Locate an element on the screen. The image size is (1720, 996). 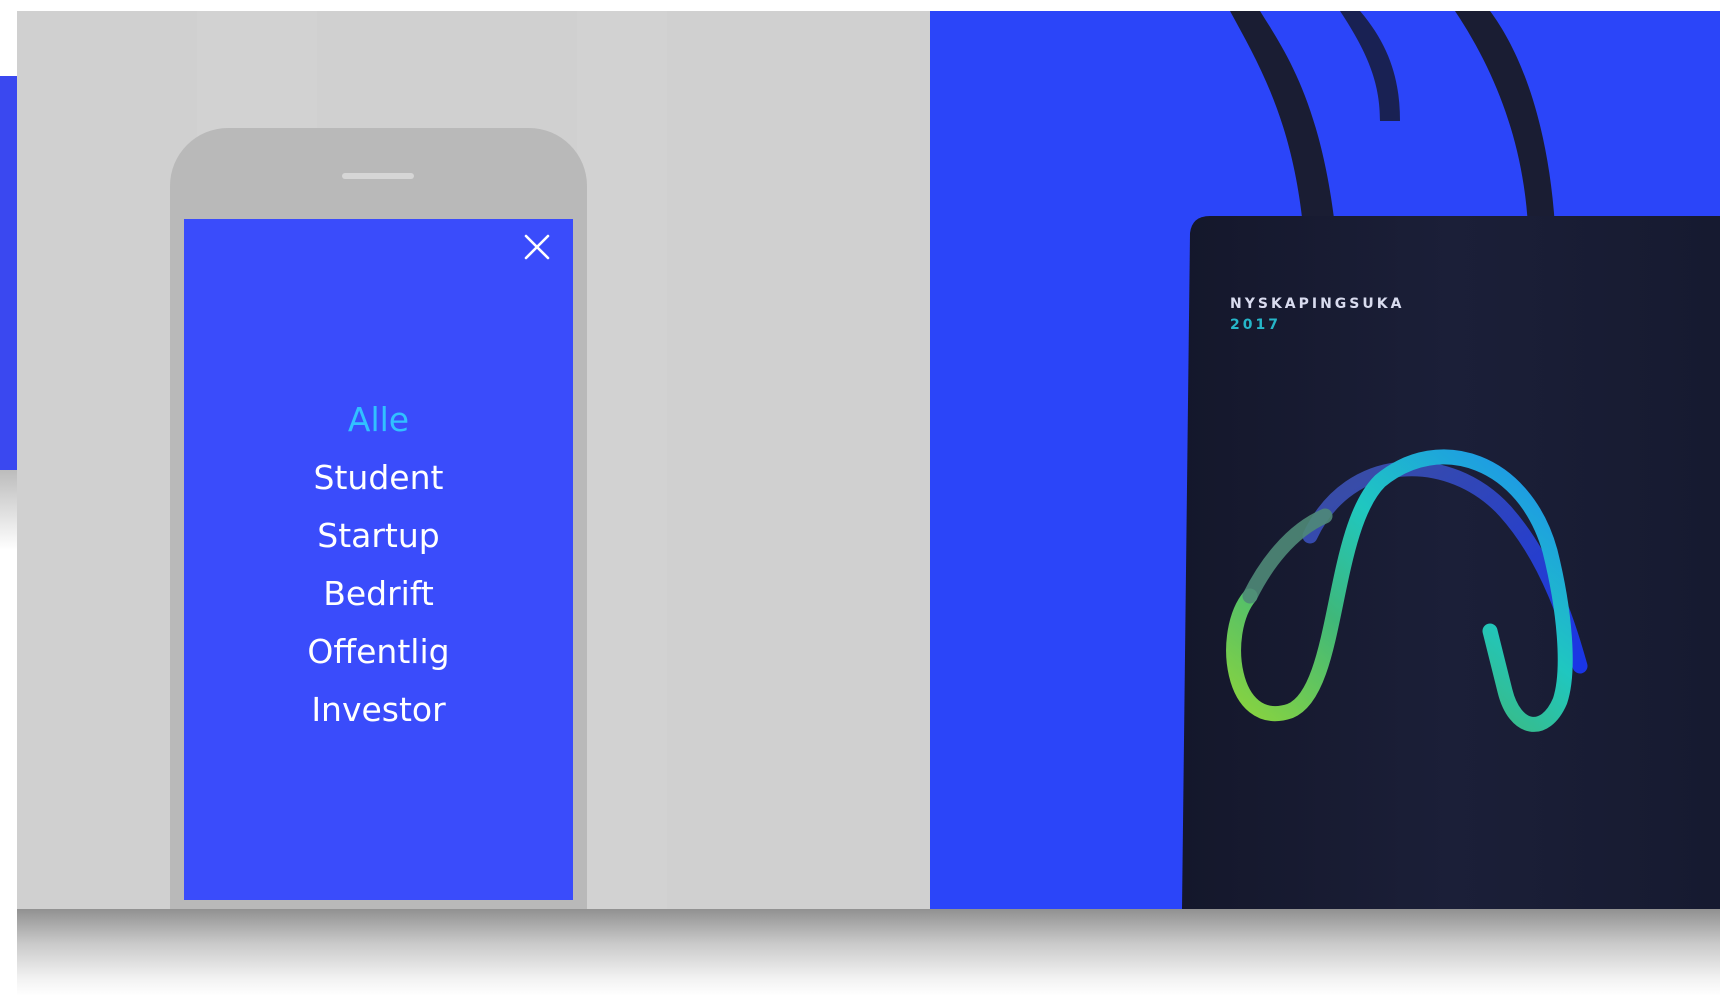
close-menu-button is located at coordinates (537, 247).